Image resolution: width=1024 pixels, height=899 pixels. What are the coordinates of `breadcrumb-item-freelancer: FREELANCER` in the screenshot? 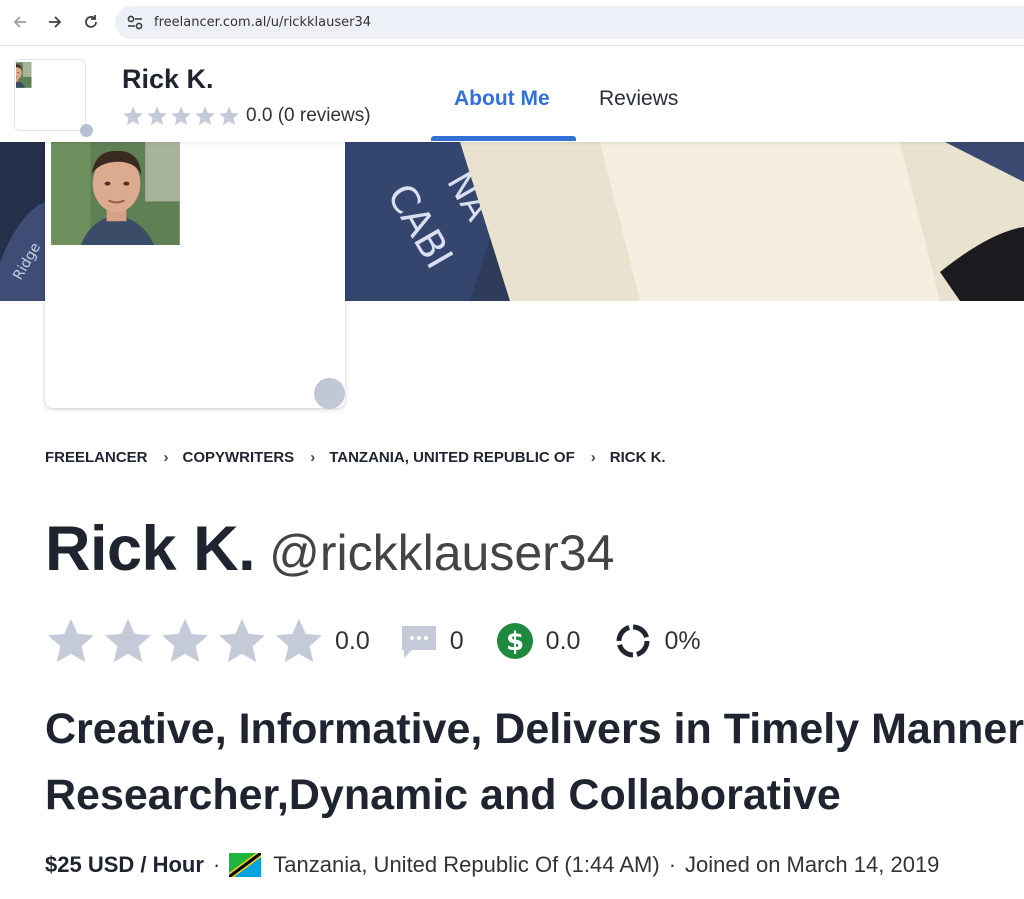 It's located at (96, 457).